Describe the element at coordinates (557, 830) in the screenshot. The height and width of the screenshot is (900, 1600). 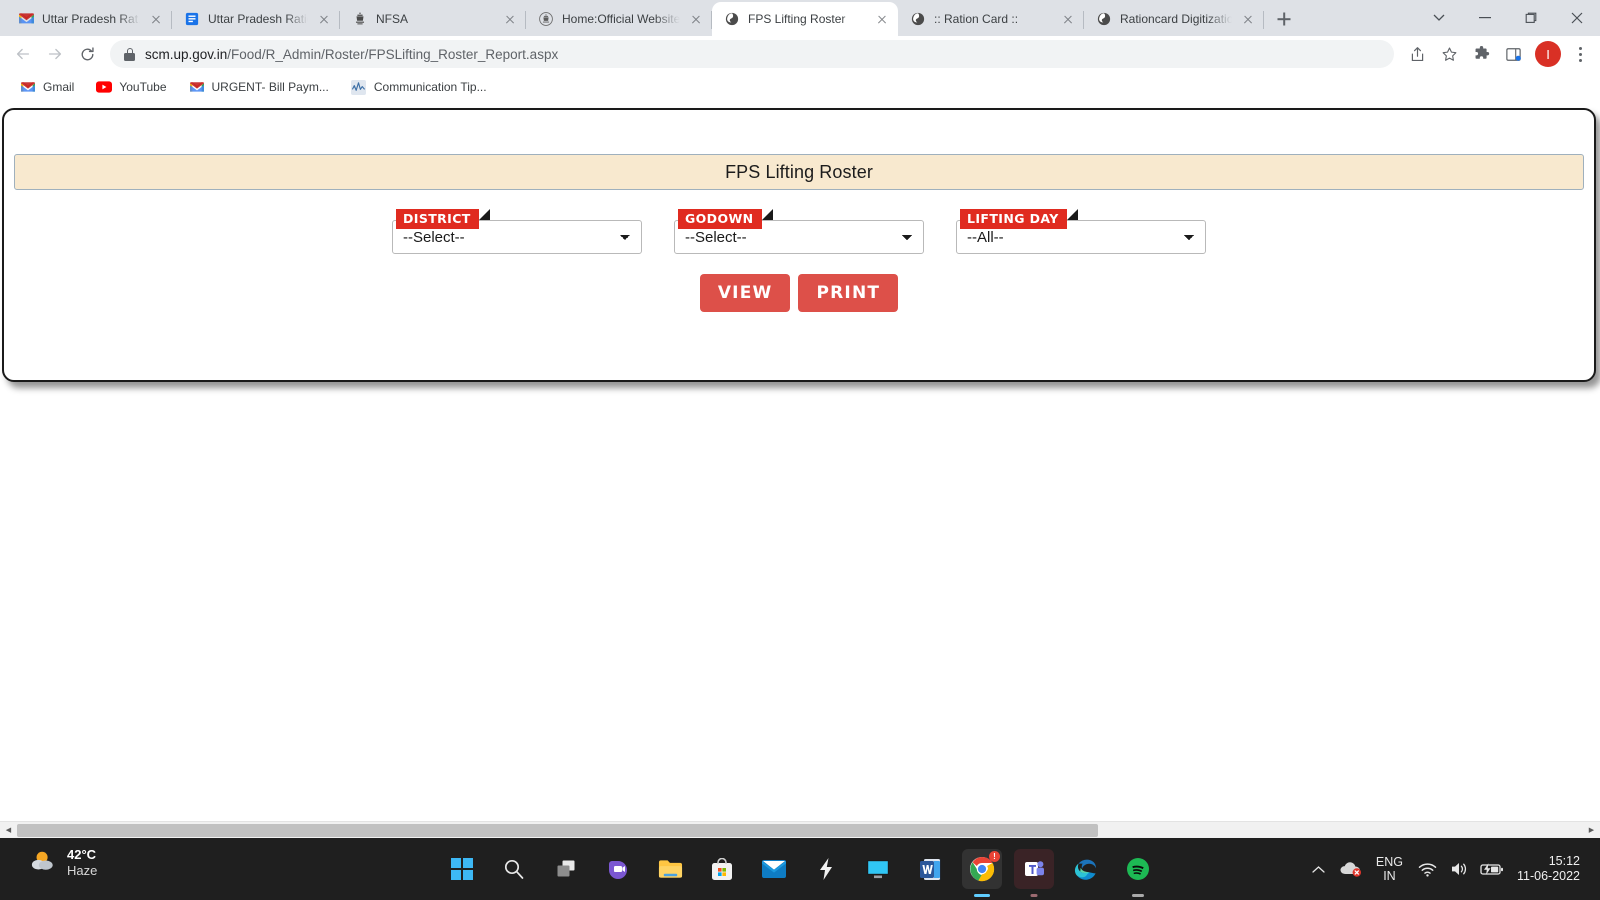
I see `scrollbar-thumb` at that location.